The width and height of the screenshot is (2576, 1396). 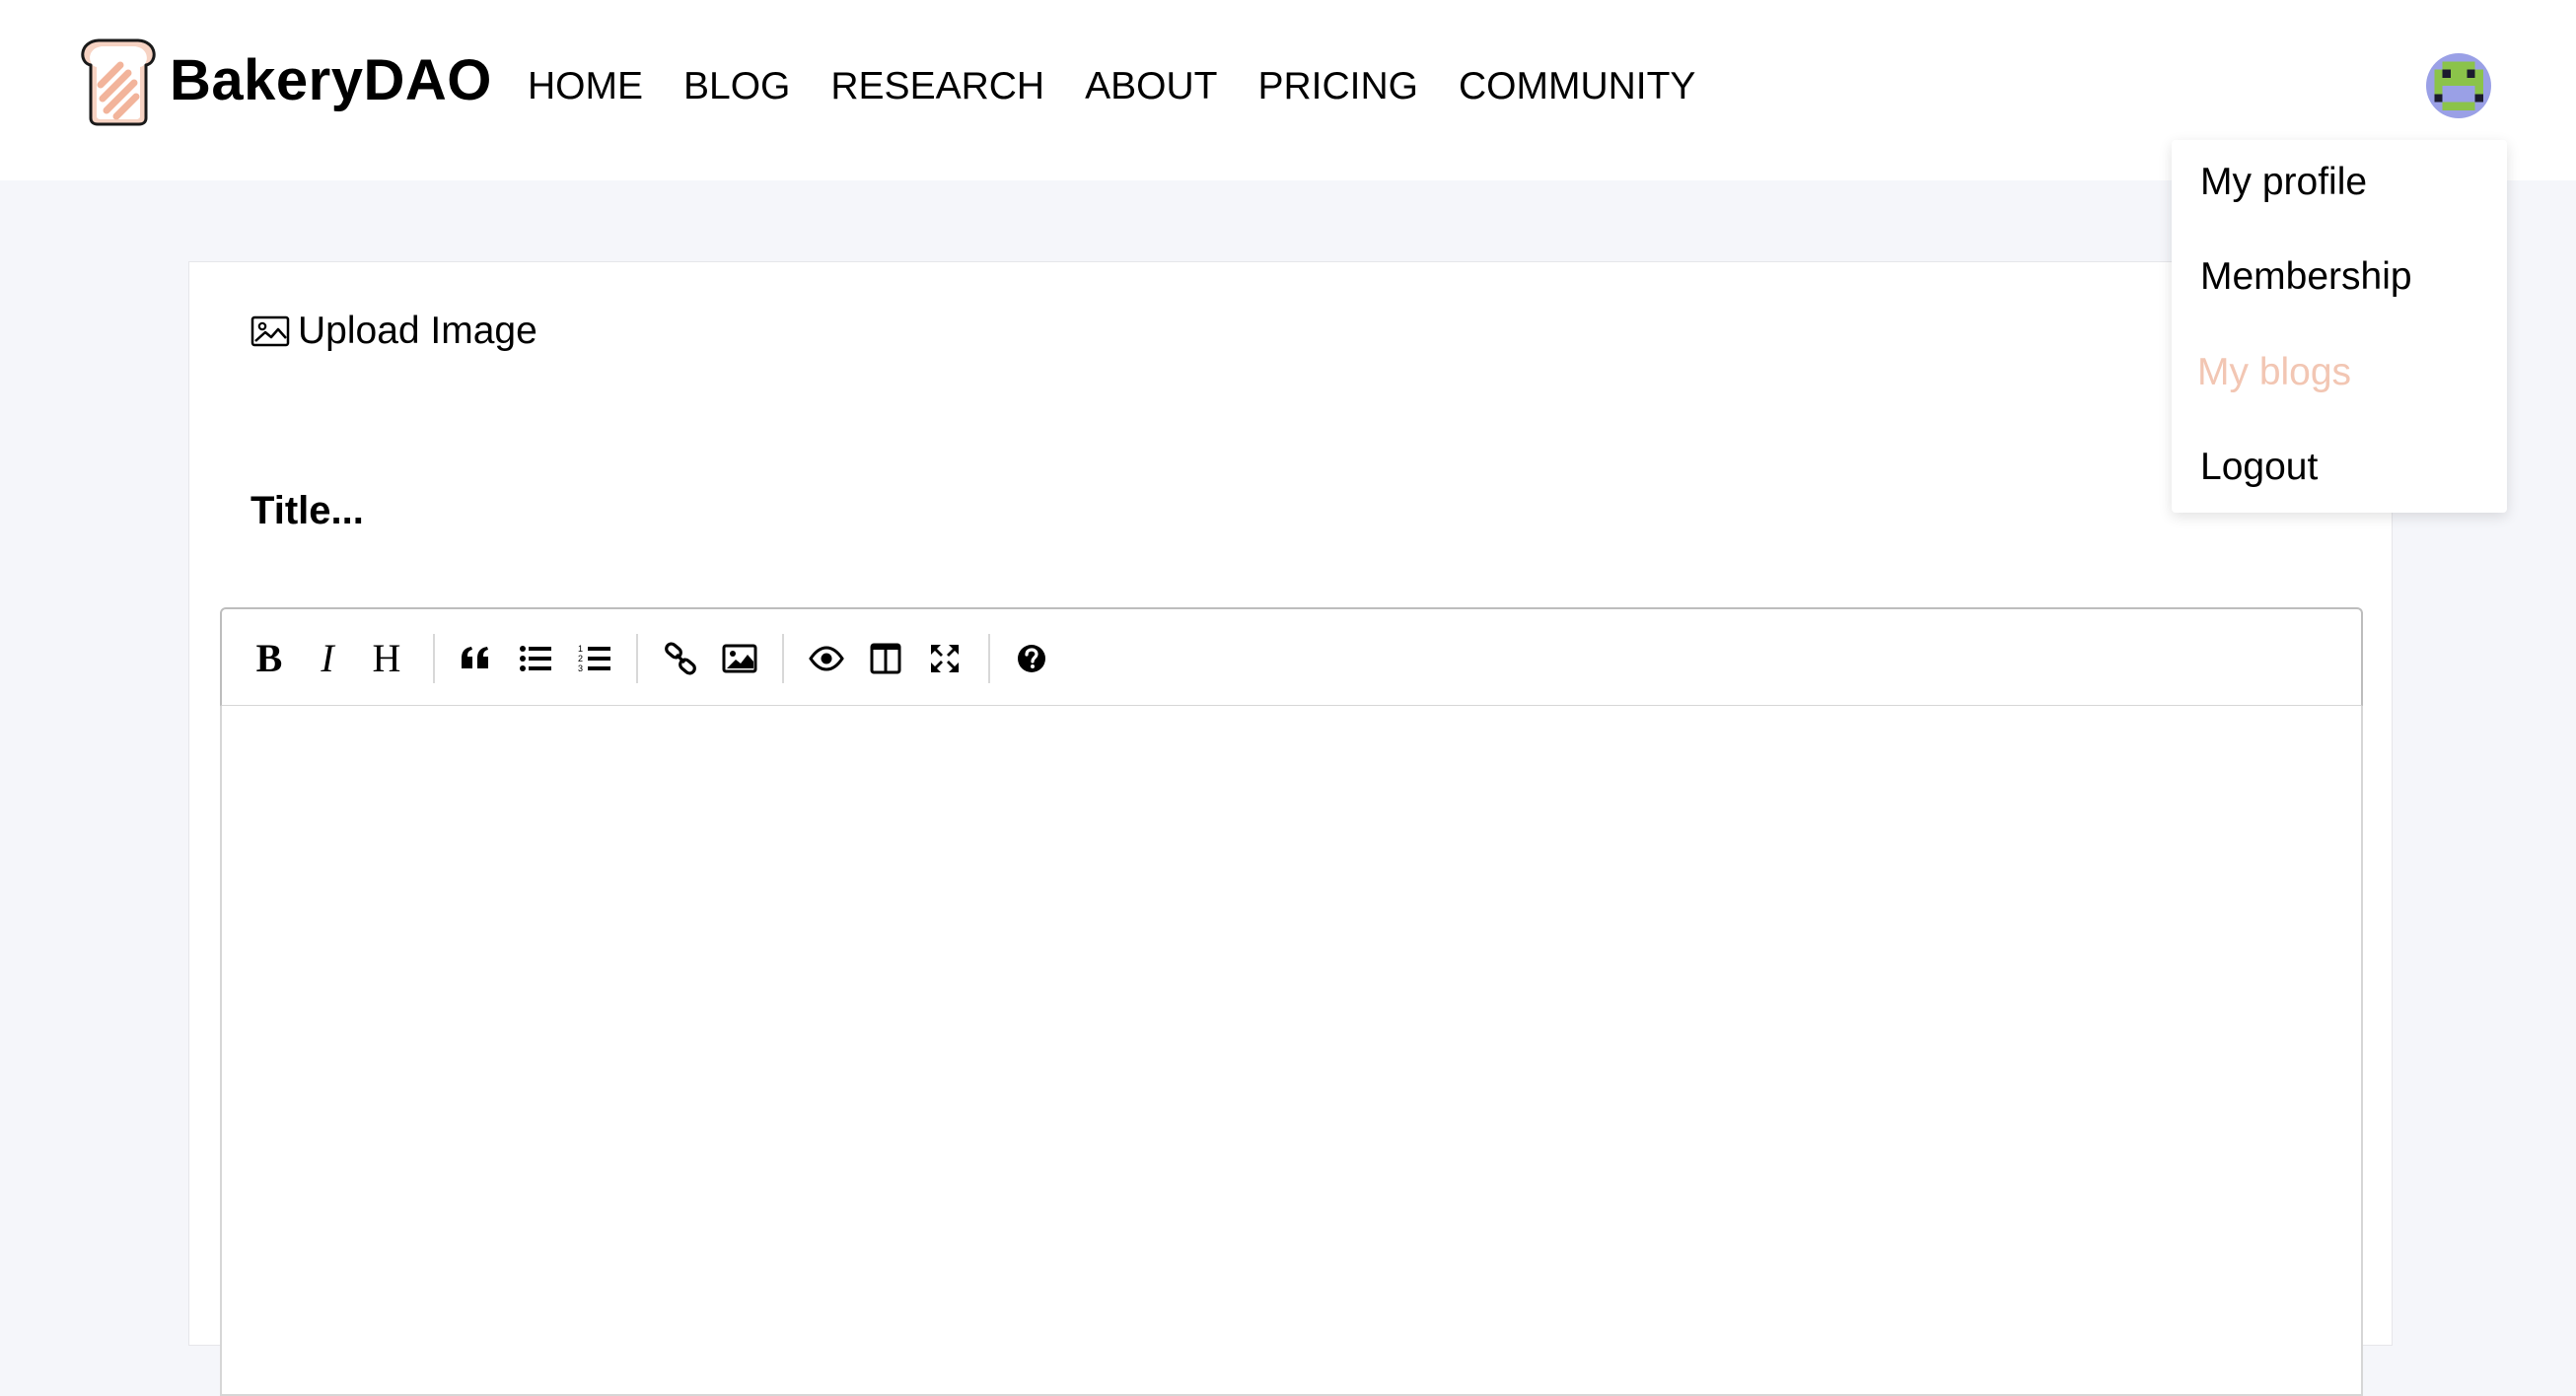 I want to click on bread-toast-icon, so click(x=118, y=82).